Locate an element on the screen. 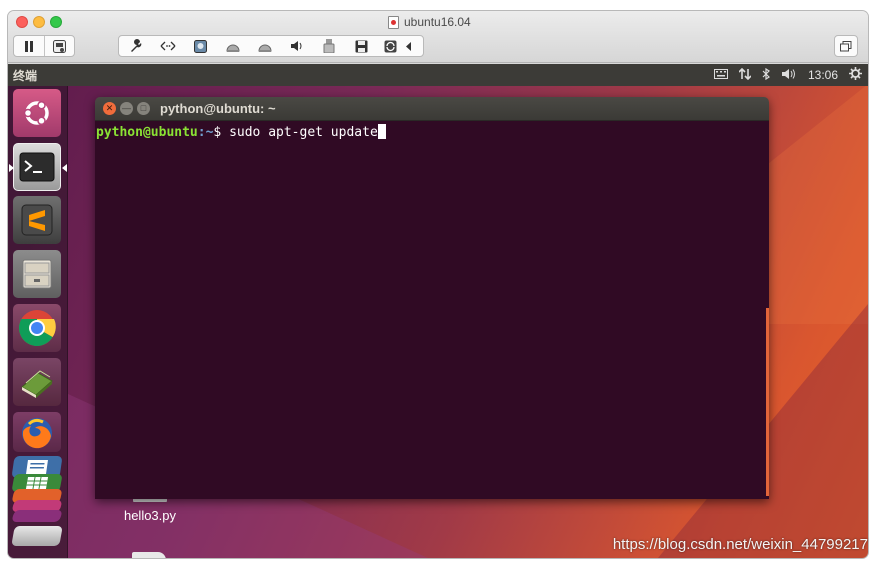 This screenshot has width=876, height=564. ubuntu-dash-icon is located at coordinates (37, 113).